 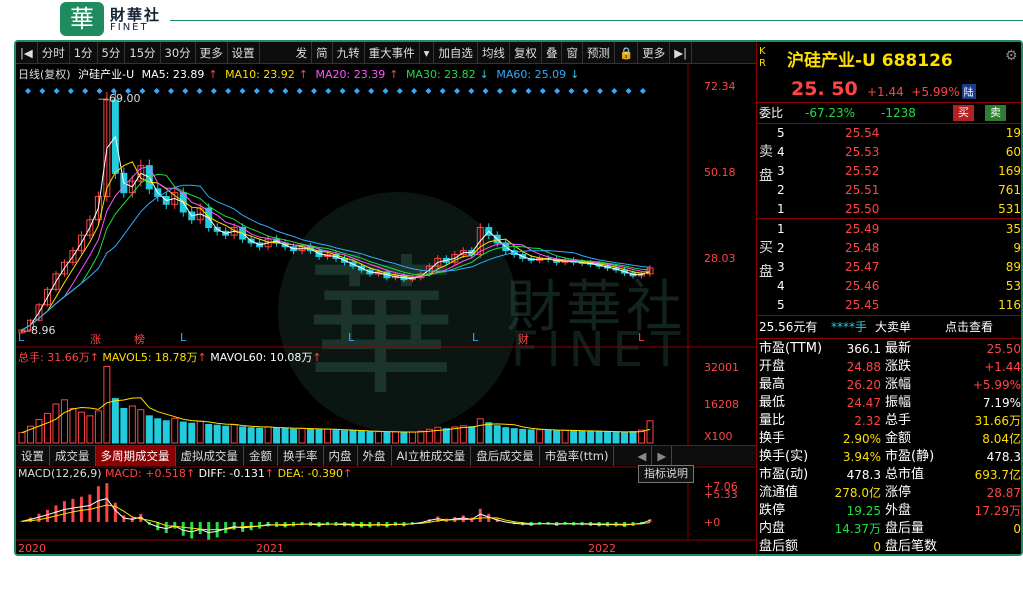 What do you see at coordinates (33, 455) in the screenshot?
I see `tab-settings: 设置` at bounding box center [33, 455].